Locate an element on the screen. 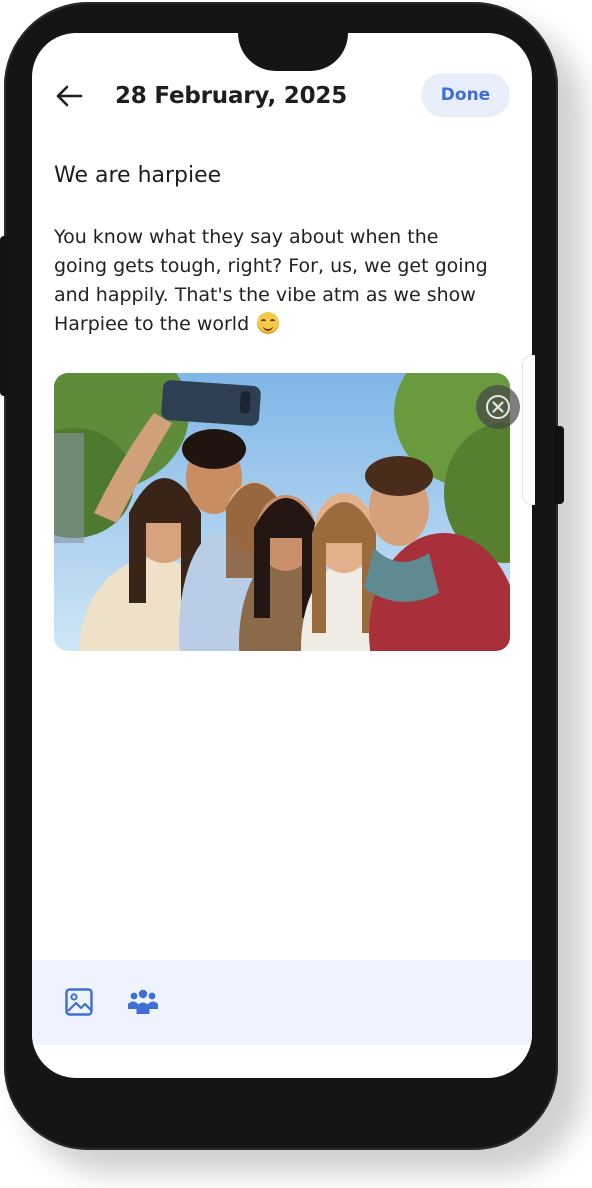 Image resolution: width=592 pixels, height=1188 pixels. tag-people-button is located at coordinates (143, 1002).